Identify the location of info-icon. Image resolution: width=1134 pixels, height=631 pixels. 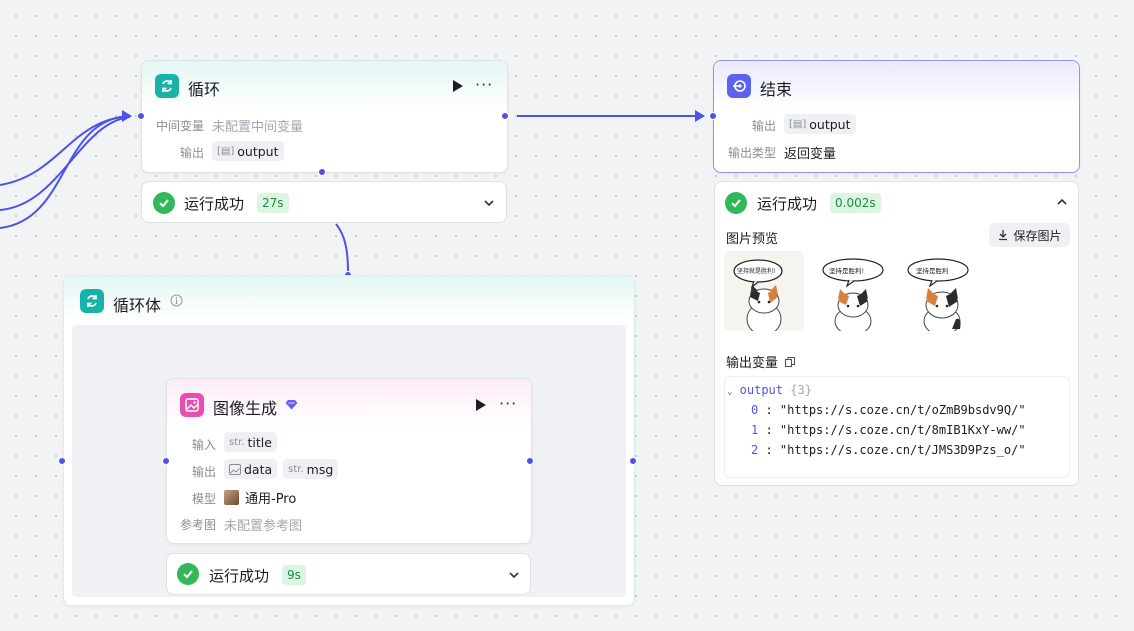
(176, 300).